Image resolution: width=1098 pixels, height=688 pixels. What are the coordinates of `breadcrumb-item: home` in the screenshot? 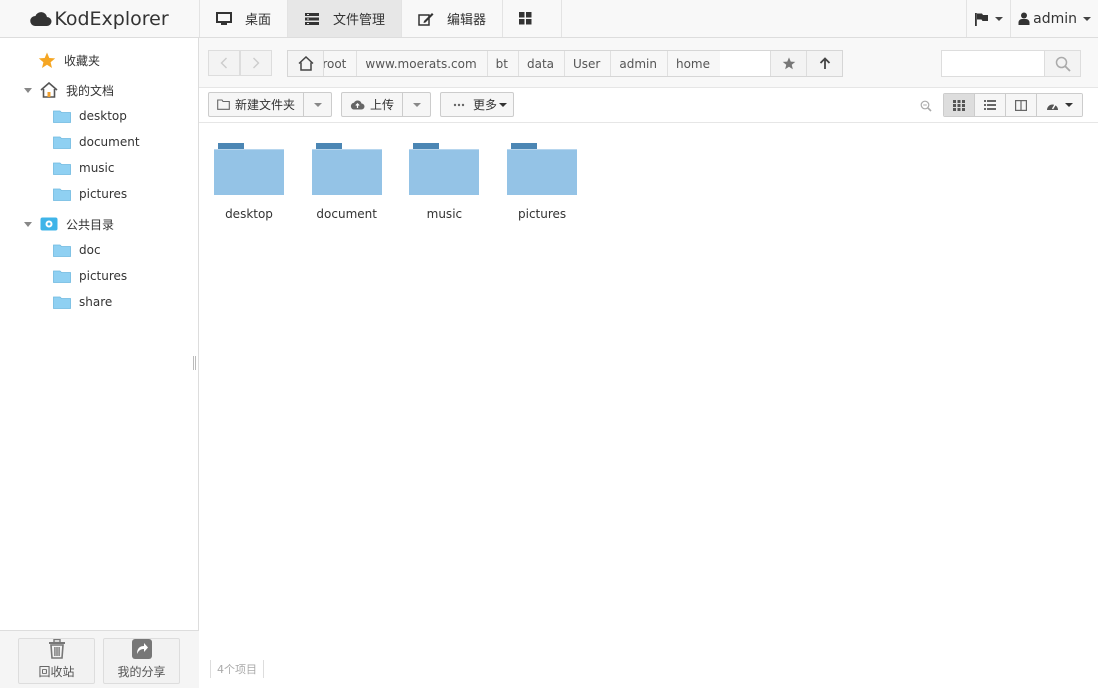 It's located at (693, 63).